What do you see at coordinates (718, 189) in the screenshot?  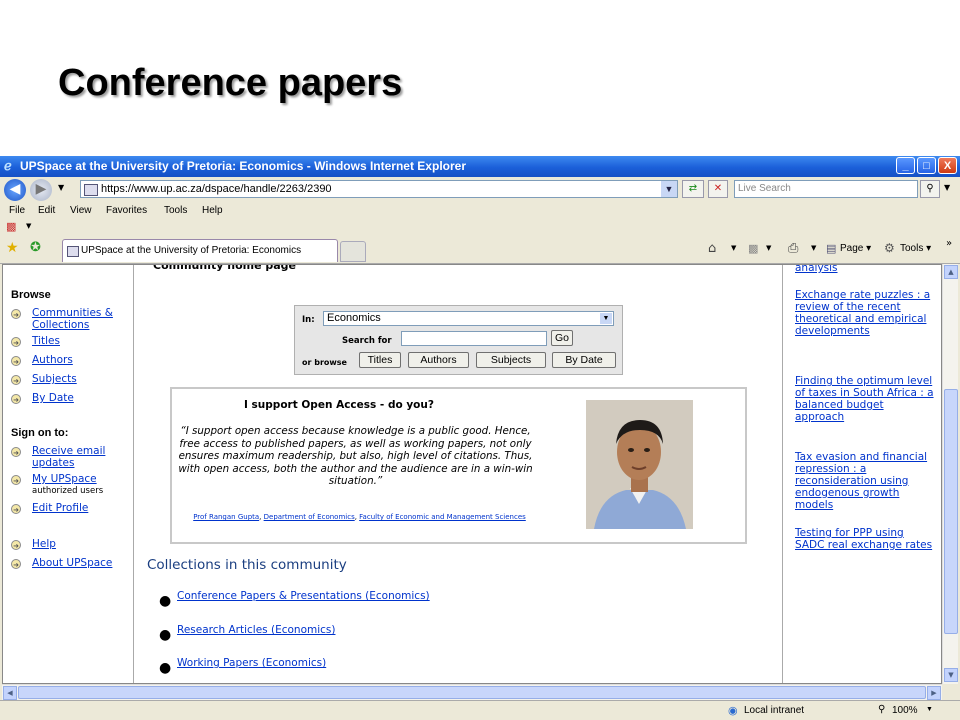 I see `stop-icon: ✕` at bounding box center [718, 189].